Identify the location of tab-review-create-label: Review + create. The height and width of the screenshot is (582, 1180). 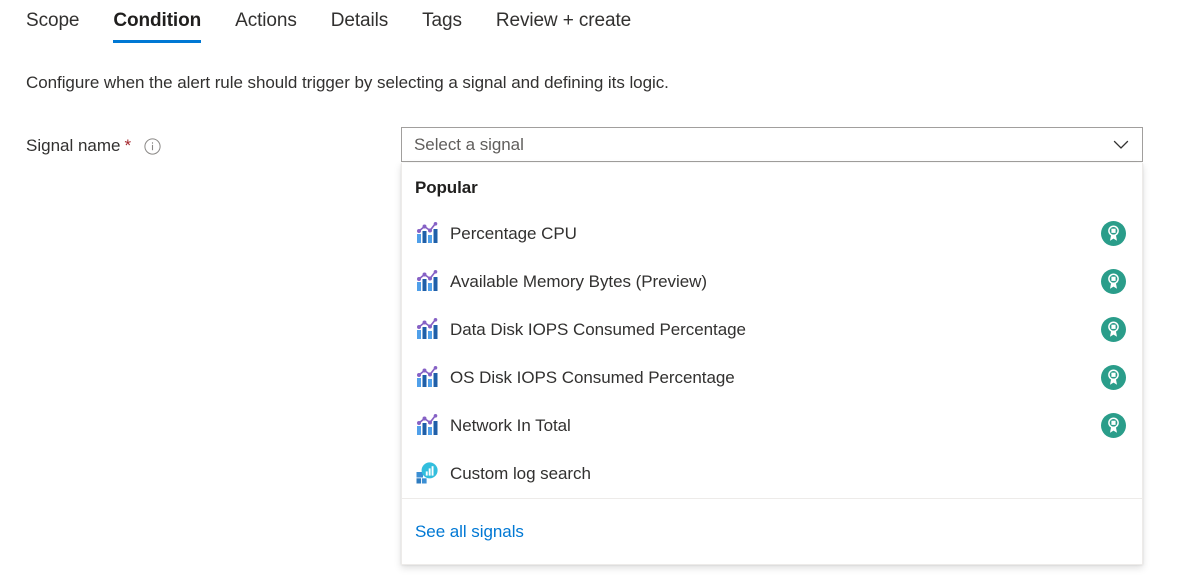
(563, 20).